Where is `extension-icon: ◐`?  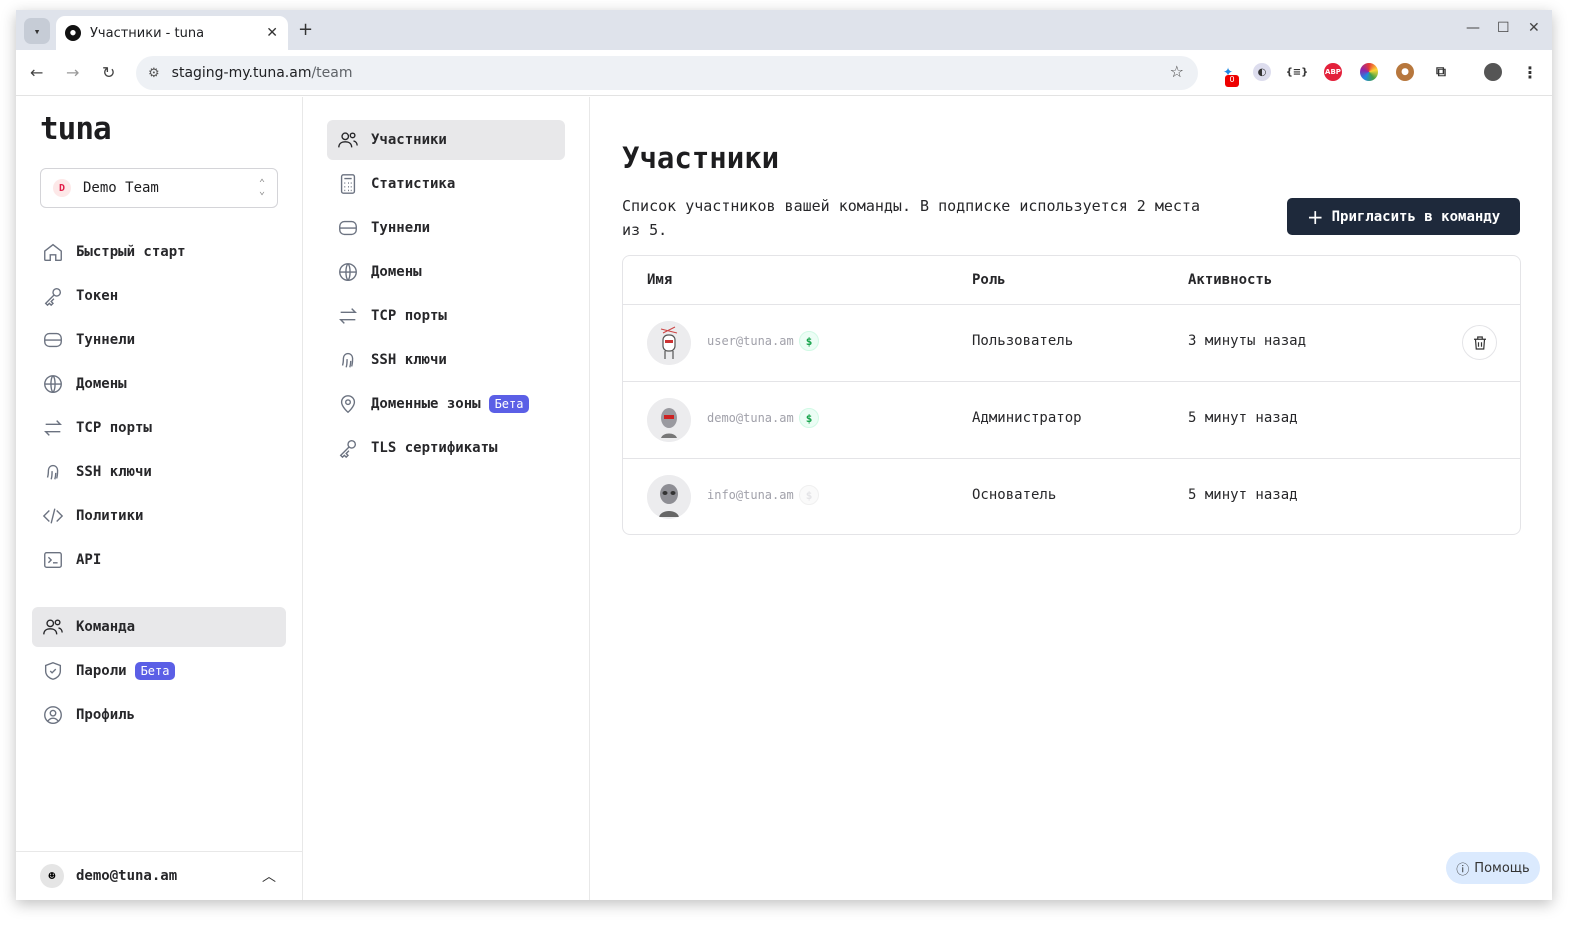
extension-icon: ◐ is located at coordinates (1262, 72).